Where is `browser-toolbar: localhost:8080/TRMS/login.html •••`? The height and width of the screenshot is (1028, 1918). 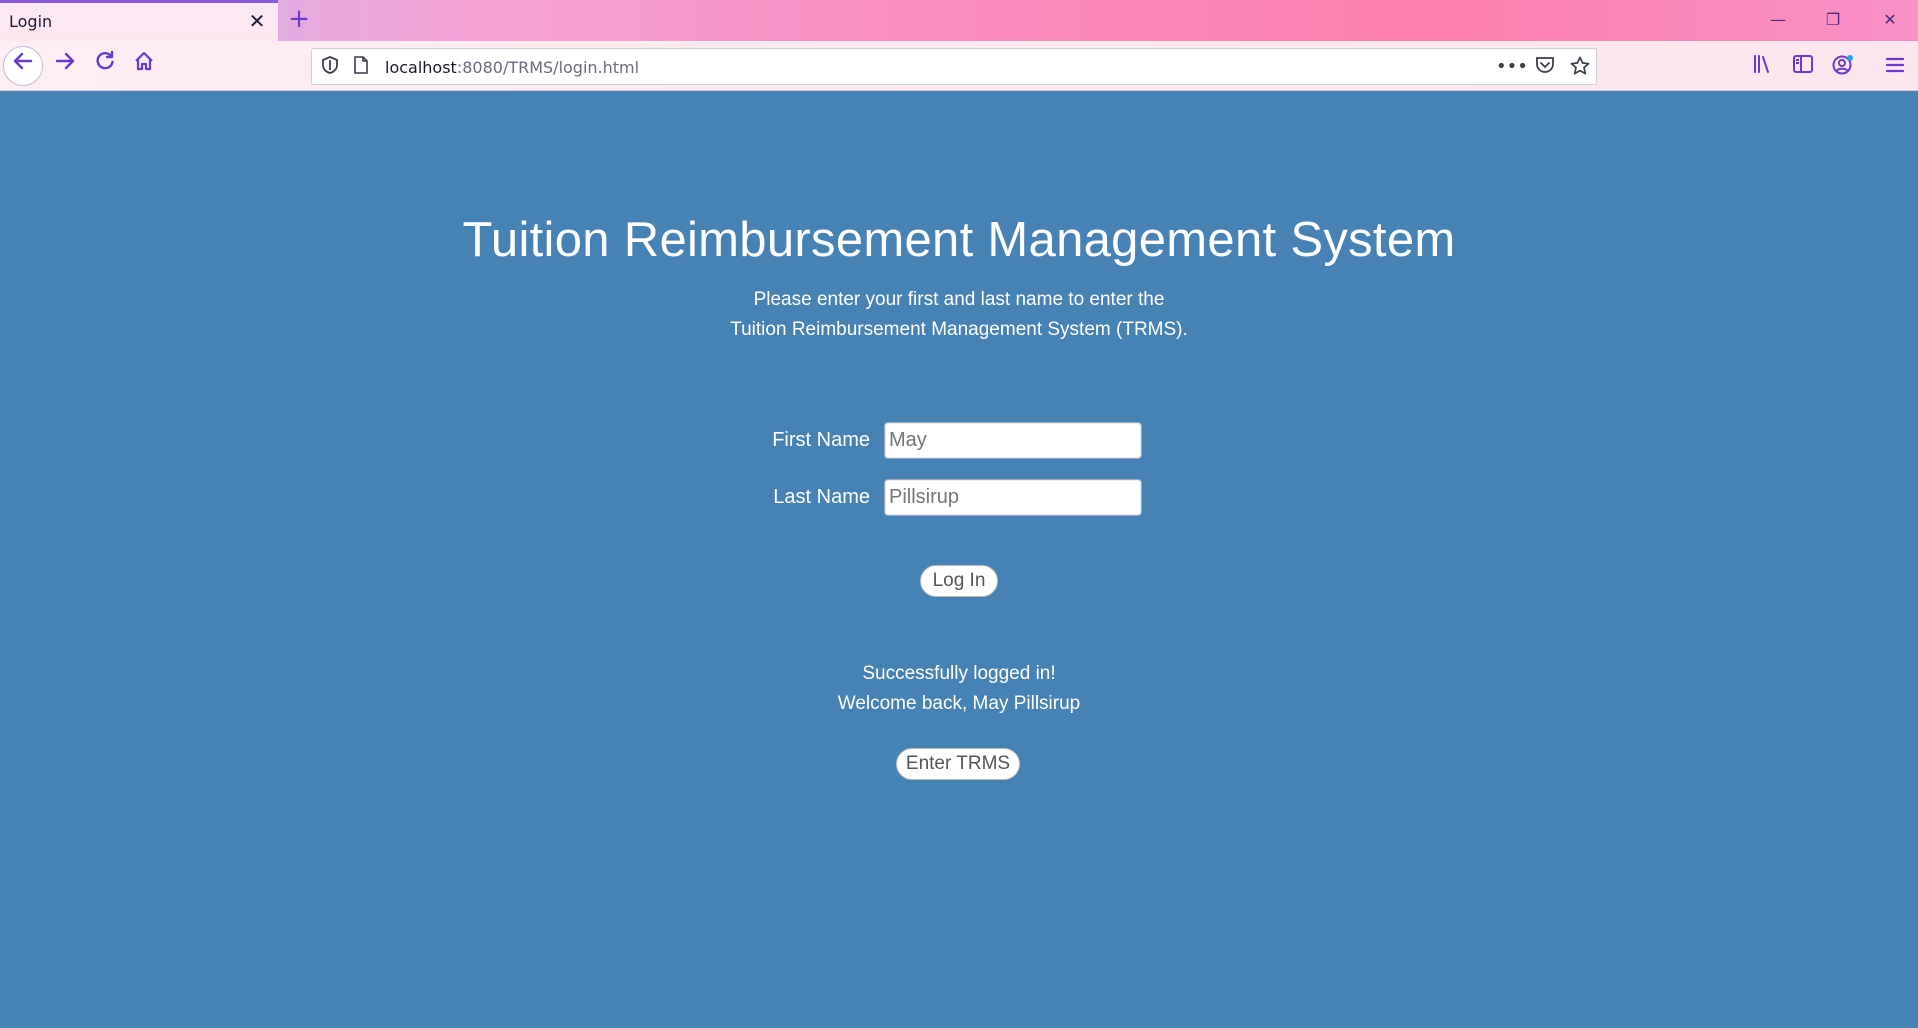
browser-toolbar: localhost:8080/TRMS/login.html ••• is located at coordinates (959, 66).